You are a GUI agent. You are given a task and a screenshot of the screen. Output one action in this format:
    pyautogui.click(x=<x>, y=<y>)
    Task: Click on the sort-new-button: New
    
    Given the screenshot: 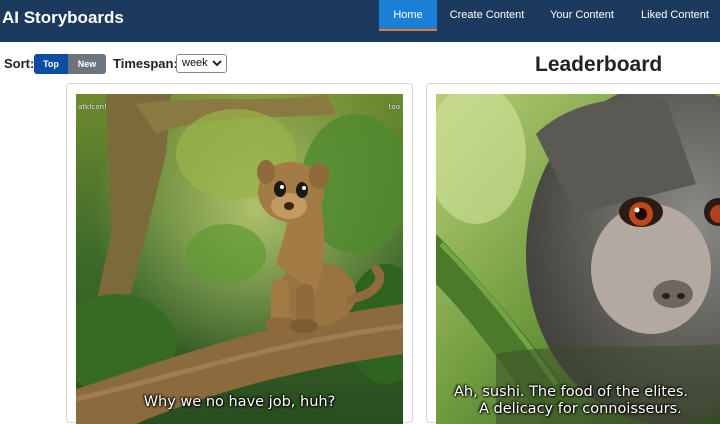 What is the action you would take?
    pyautogui.click(x=87, y=64)
    